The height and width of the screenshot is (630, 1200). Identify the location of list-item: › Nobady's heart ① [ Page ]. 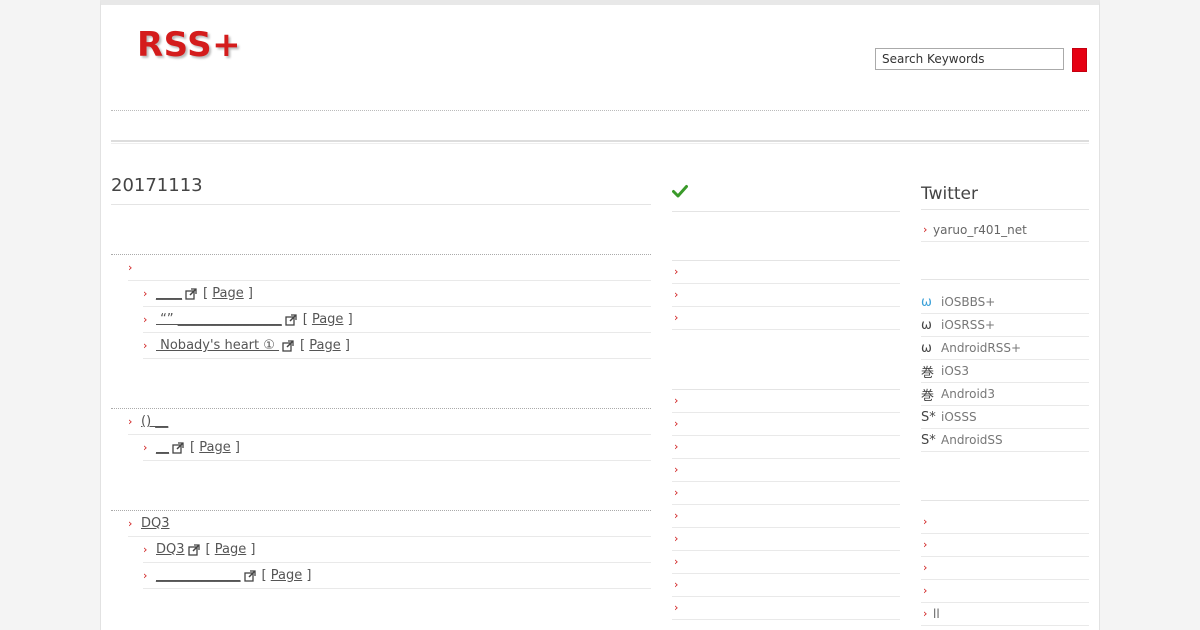
(397, 346).